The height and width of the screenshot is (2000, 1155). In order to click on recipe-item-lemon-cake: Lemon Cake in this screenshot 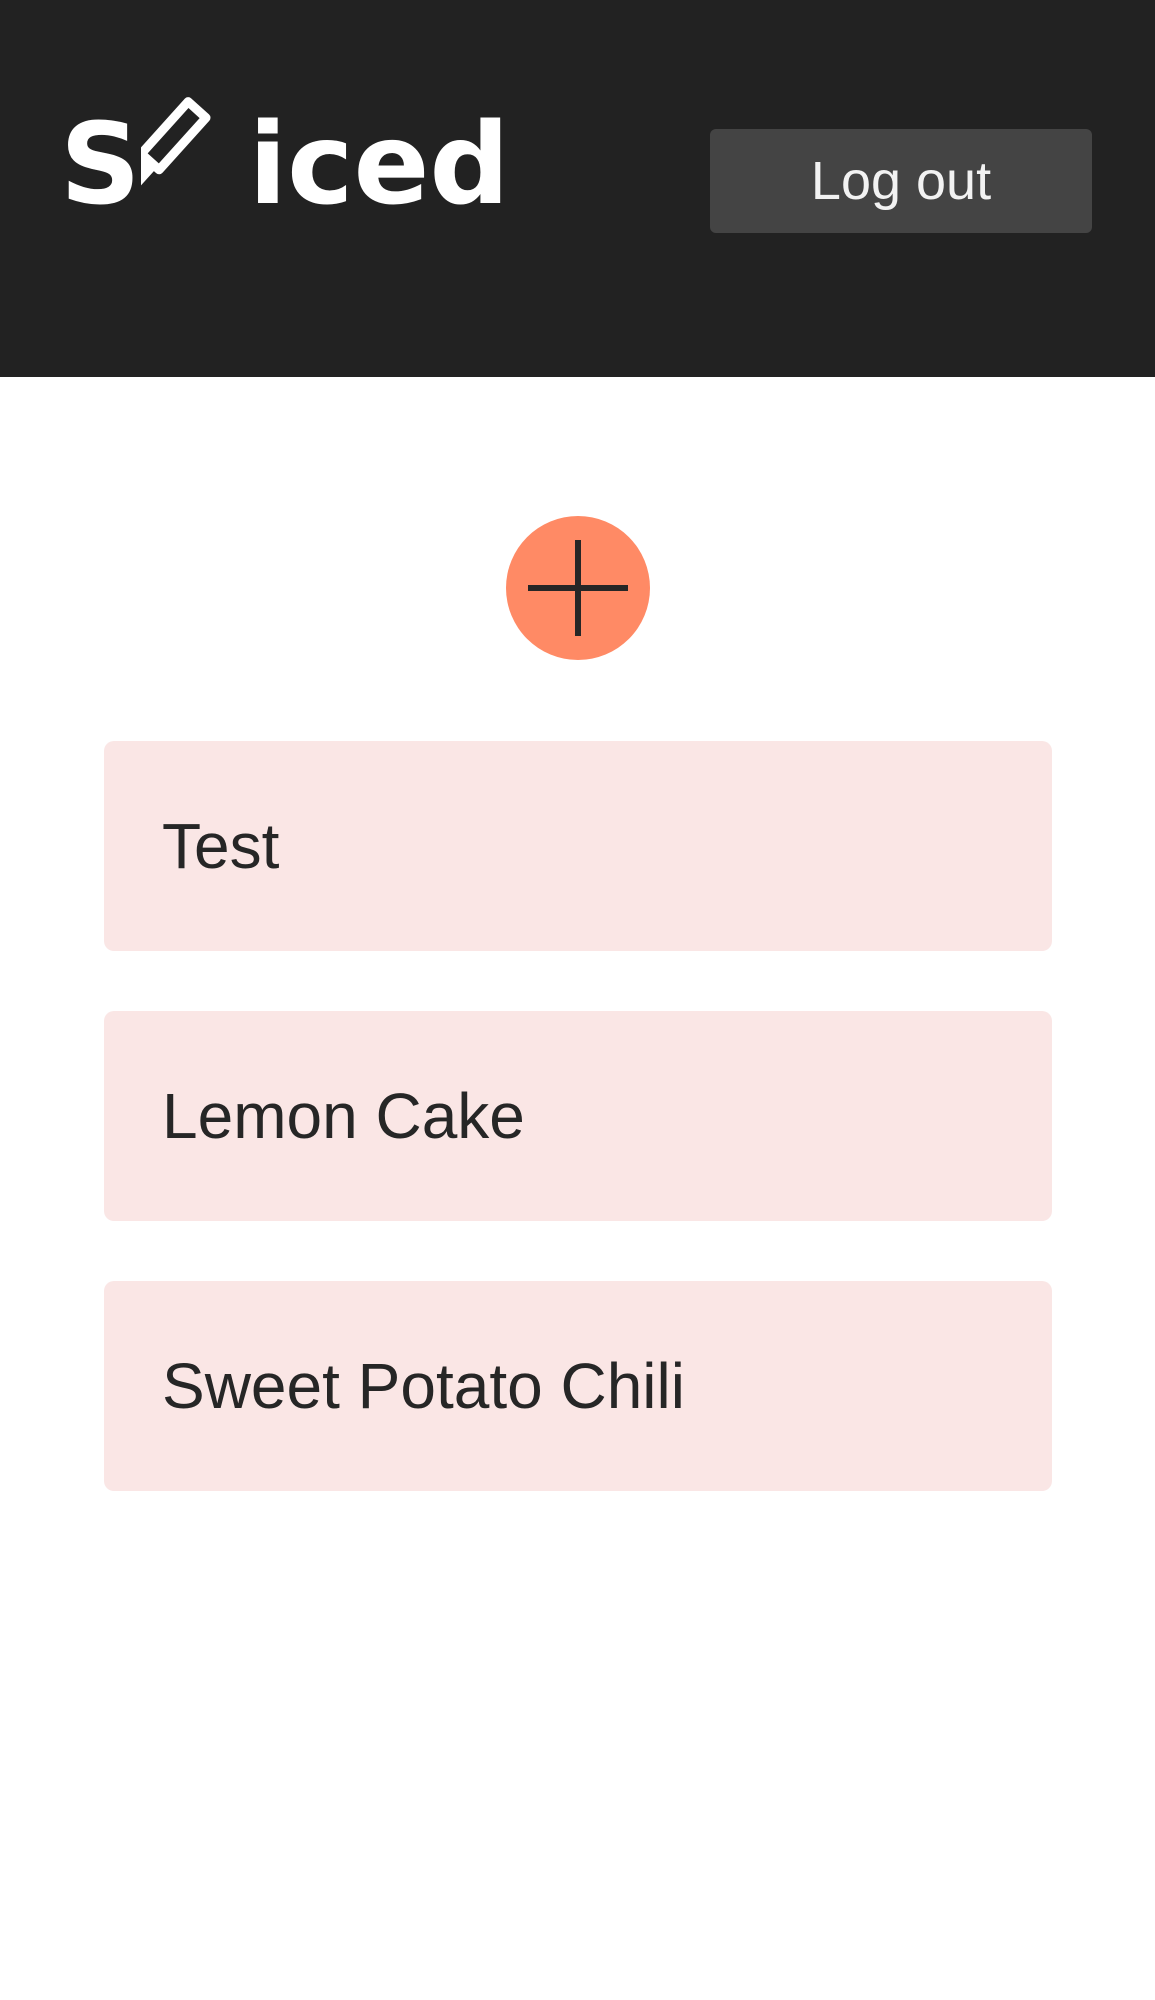, I will do `click(578, 1116)`.